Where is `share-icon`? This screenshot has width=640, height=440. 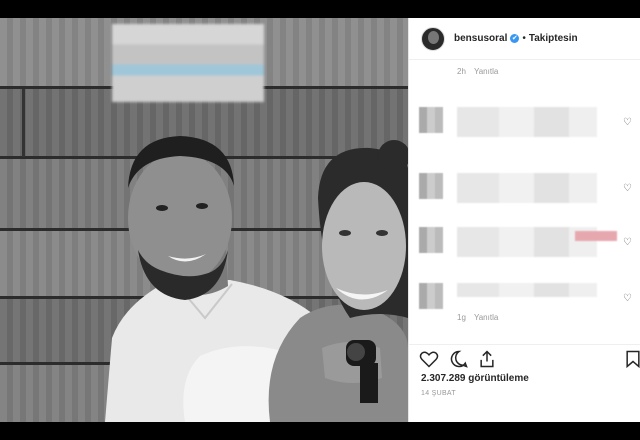 share-icon is located at coordinates (487, 359).